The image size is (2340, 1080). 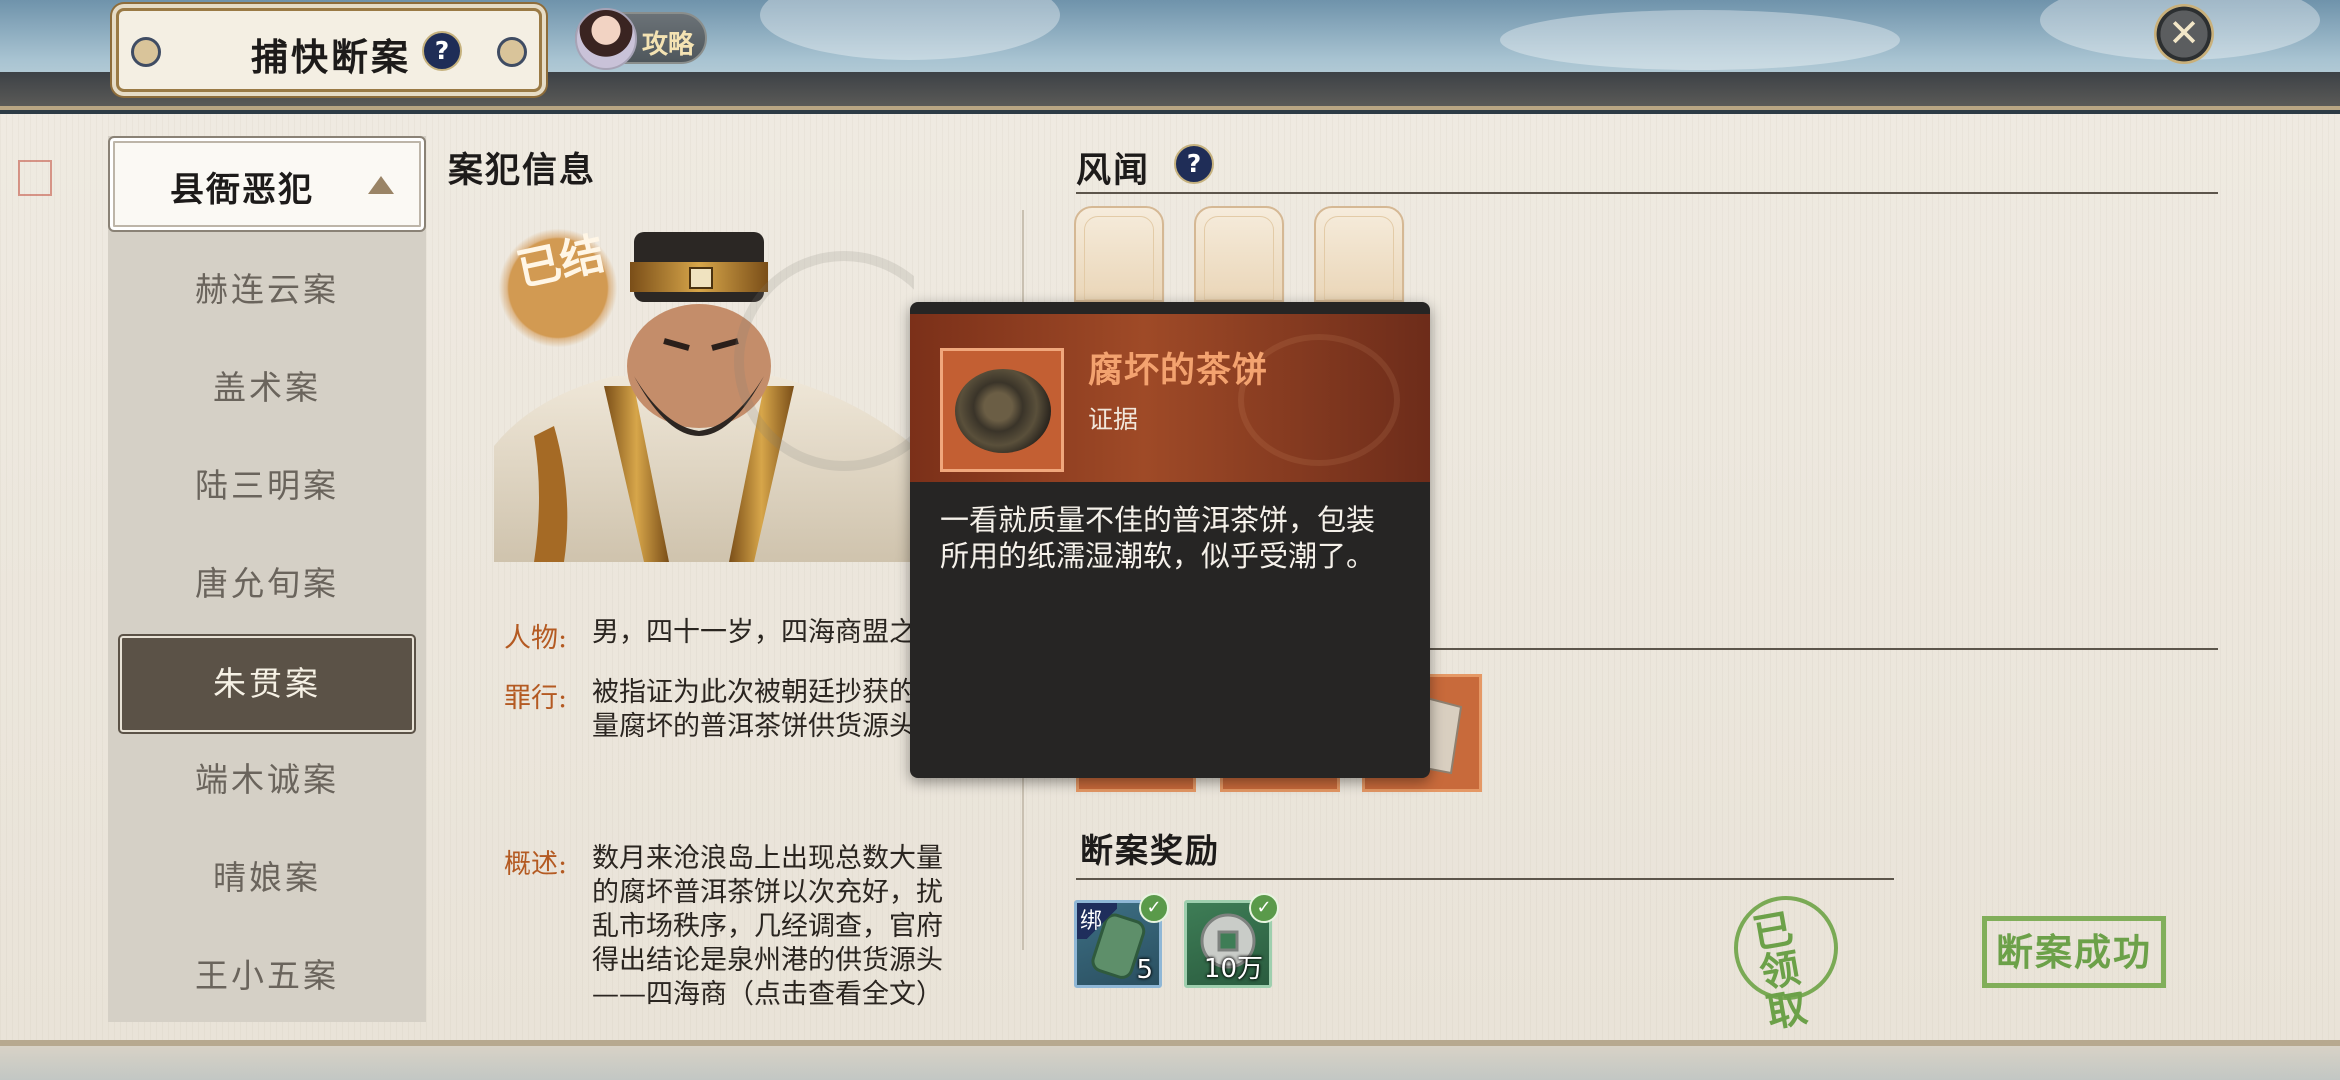 What do you see at coordinates (1158, 538) in the screenshot?
I see `tooltip-description: 一看就质量不佳的普洱茶饼，包装所用的纸濡湿潮软，似乎受潮了。` at bounding box center [1158, 538].